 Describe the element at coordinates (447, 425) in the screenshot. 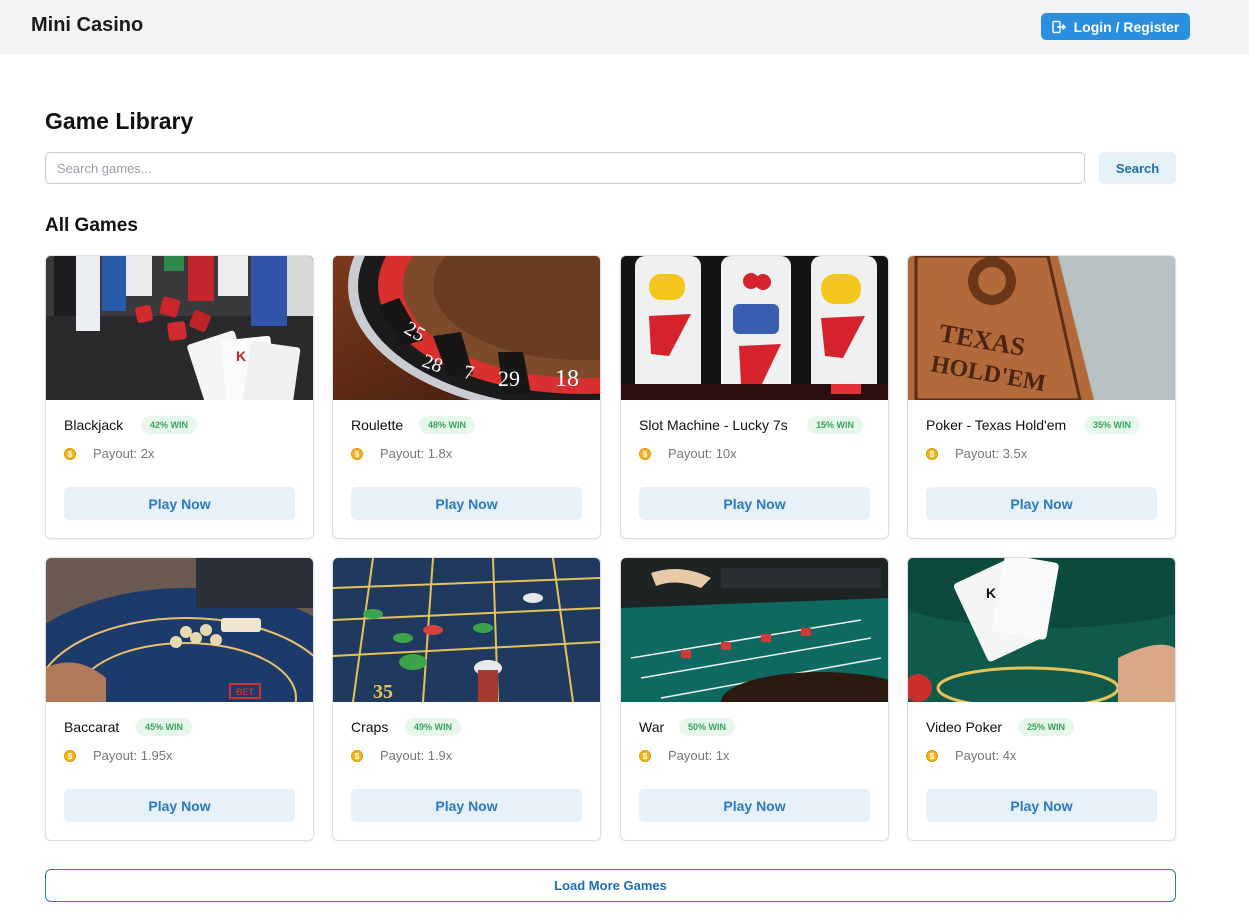

I see `win-rate-badge: 48% WIN` at that location.